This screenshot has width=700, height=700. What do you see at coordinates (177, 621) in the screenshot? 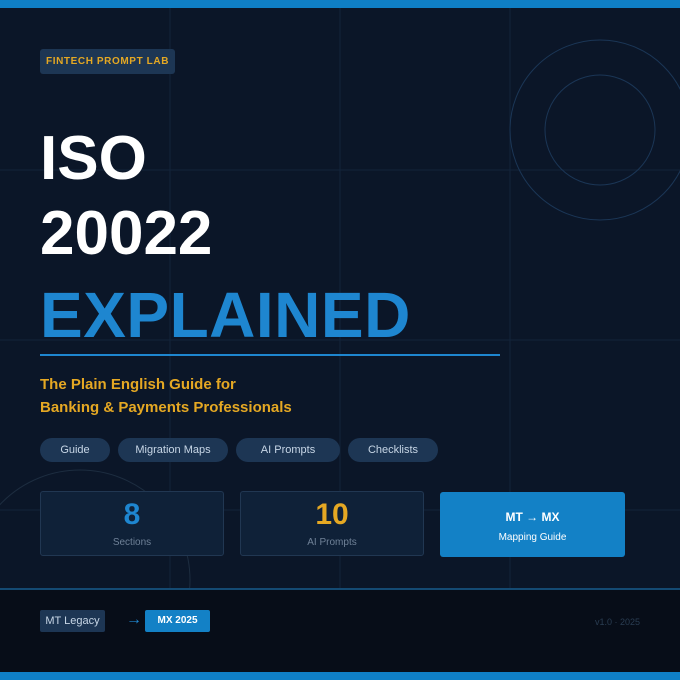
I see `mx-2025-pill: MX 2025` at bounding box center [177, 621].